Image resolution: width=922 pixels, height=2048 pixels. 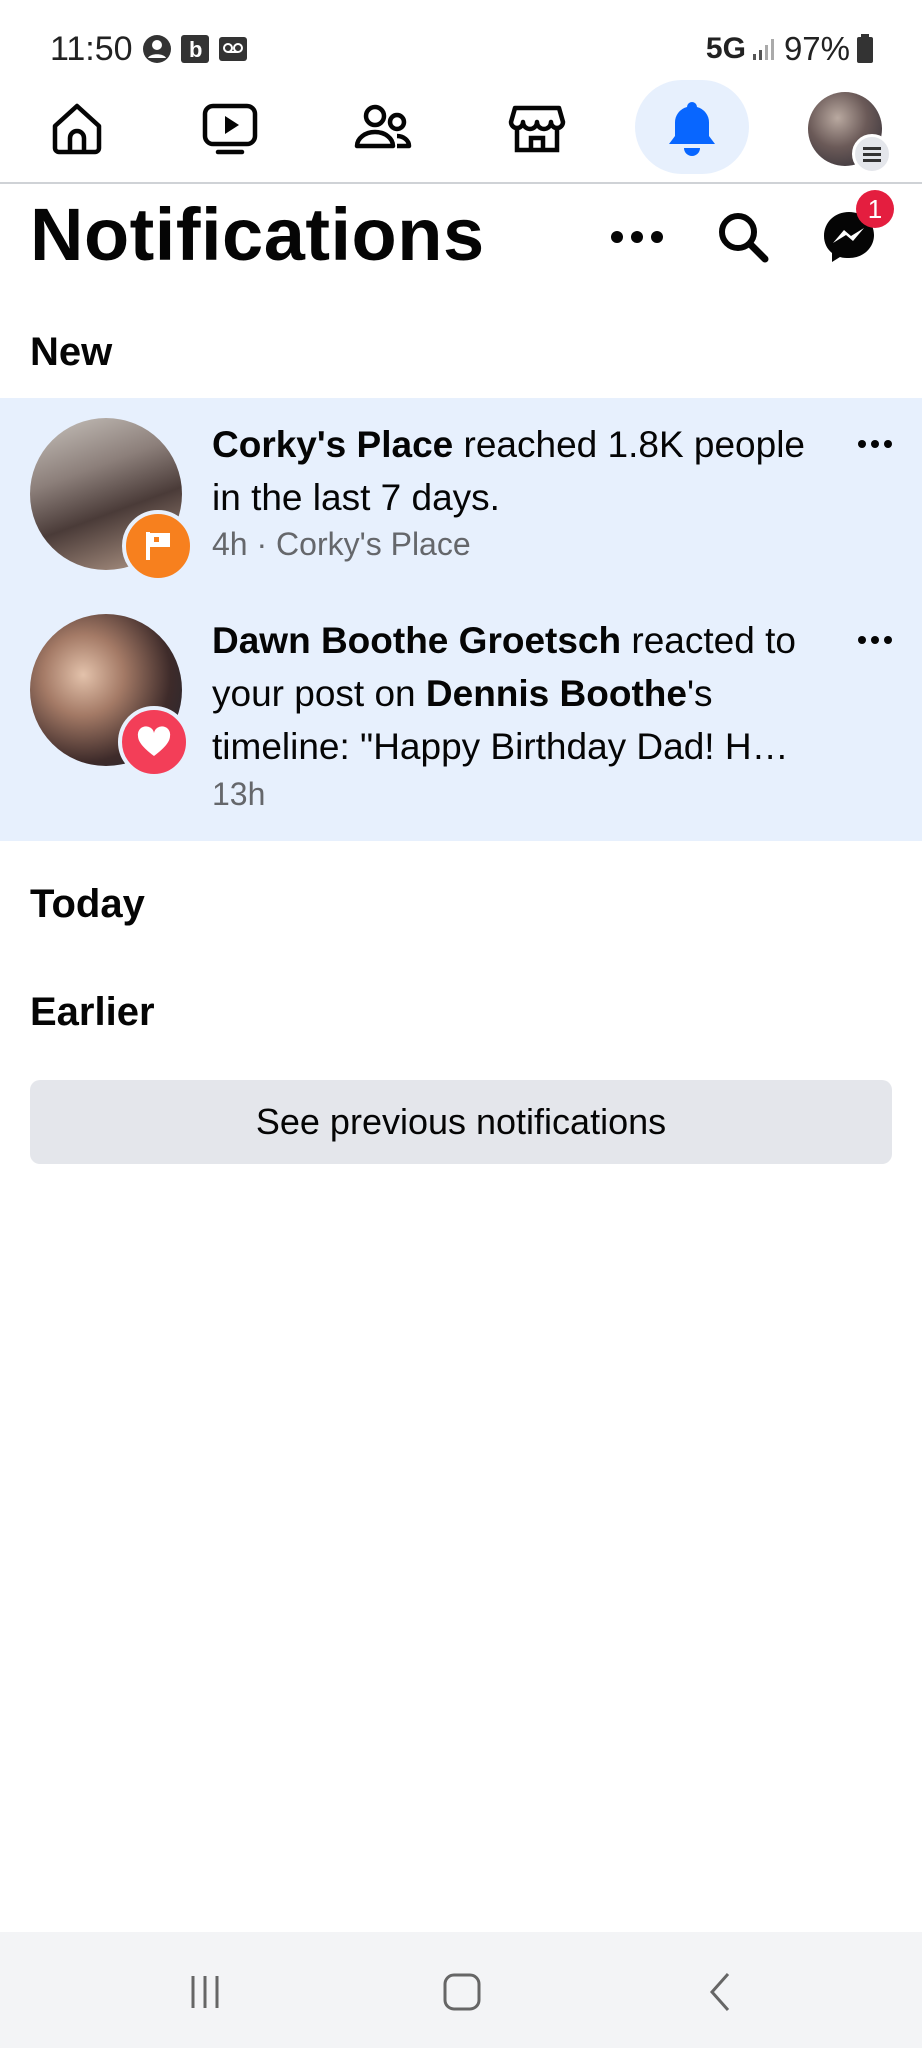 I want to click on tab-watch, so click(x=230, y=128).